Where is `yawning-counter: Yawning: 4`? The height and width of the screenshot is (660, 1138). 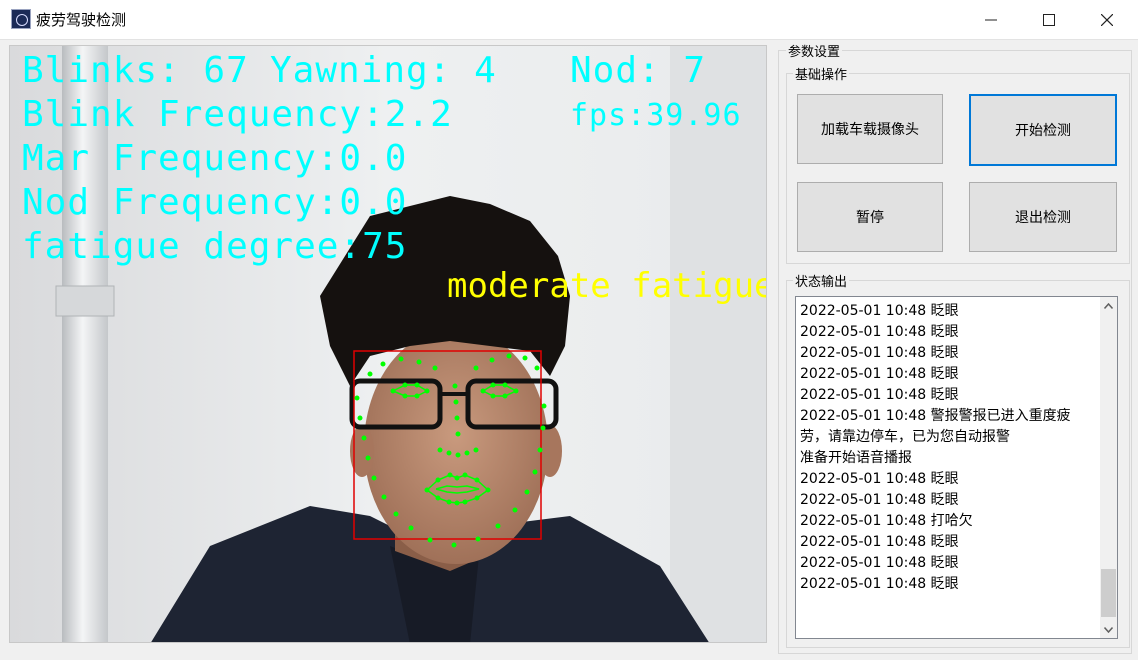
yawning-counter: Yawning: 4 is located at coordinates (383, 70).